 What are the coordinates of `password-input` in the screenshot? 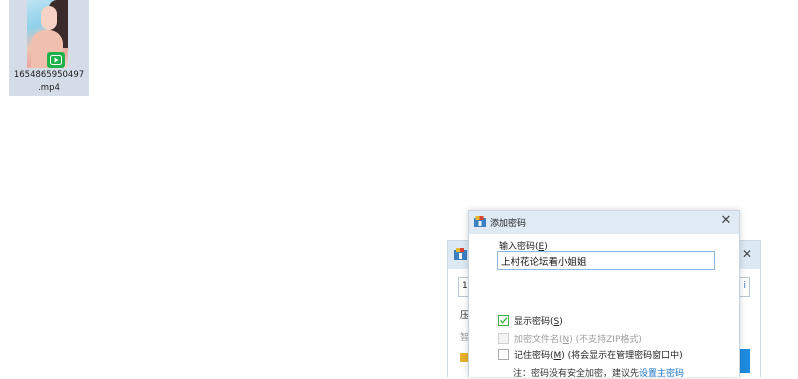 It's located at (606, 260).